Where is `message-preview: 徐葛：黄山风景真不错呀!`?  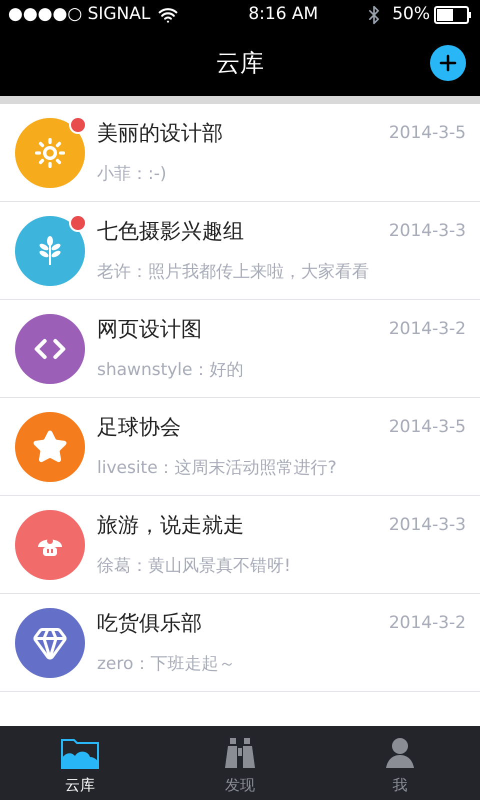
message-preview: 徐葛：黄山风景真不错呀! is located at coordinates (194, 566).